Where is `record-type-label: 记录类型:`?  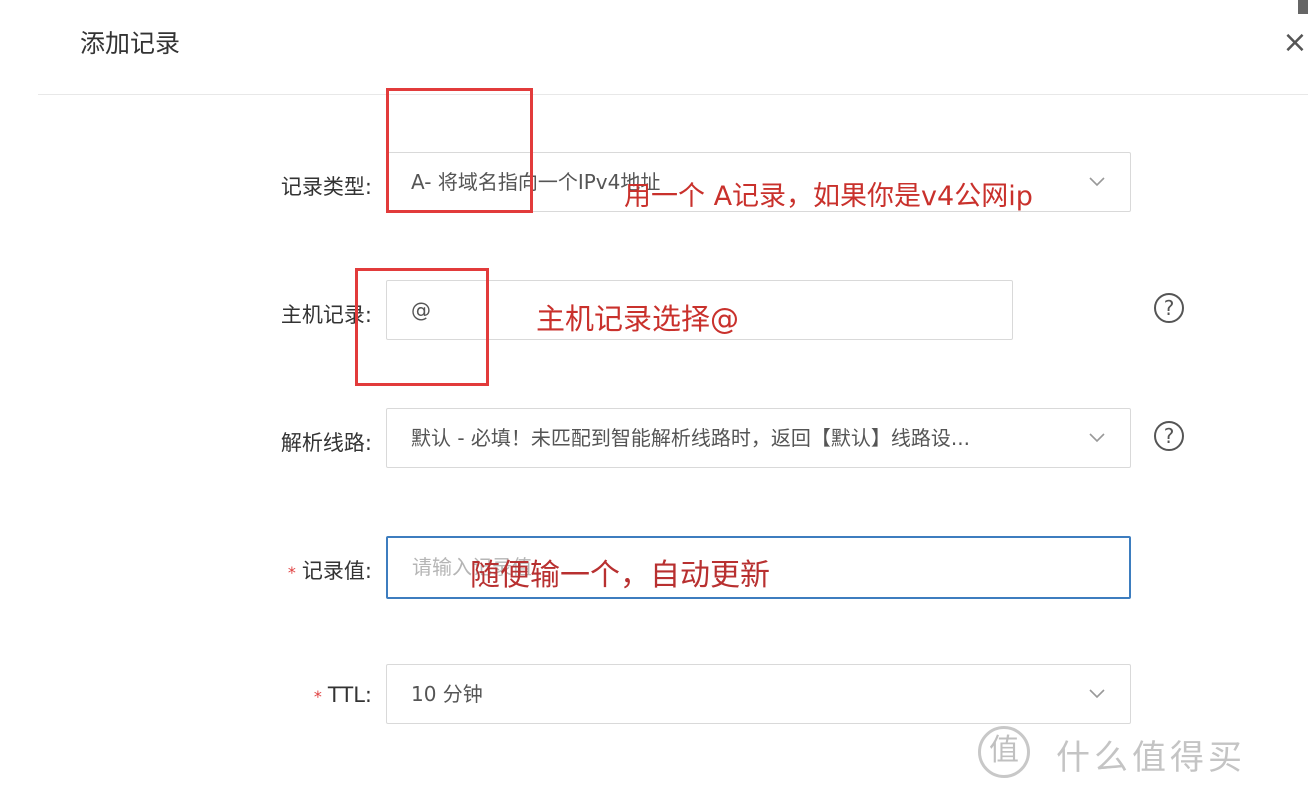
record-type-label: 记录类型: is located at coordinates (272, 186).